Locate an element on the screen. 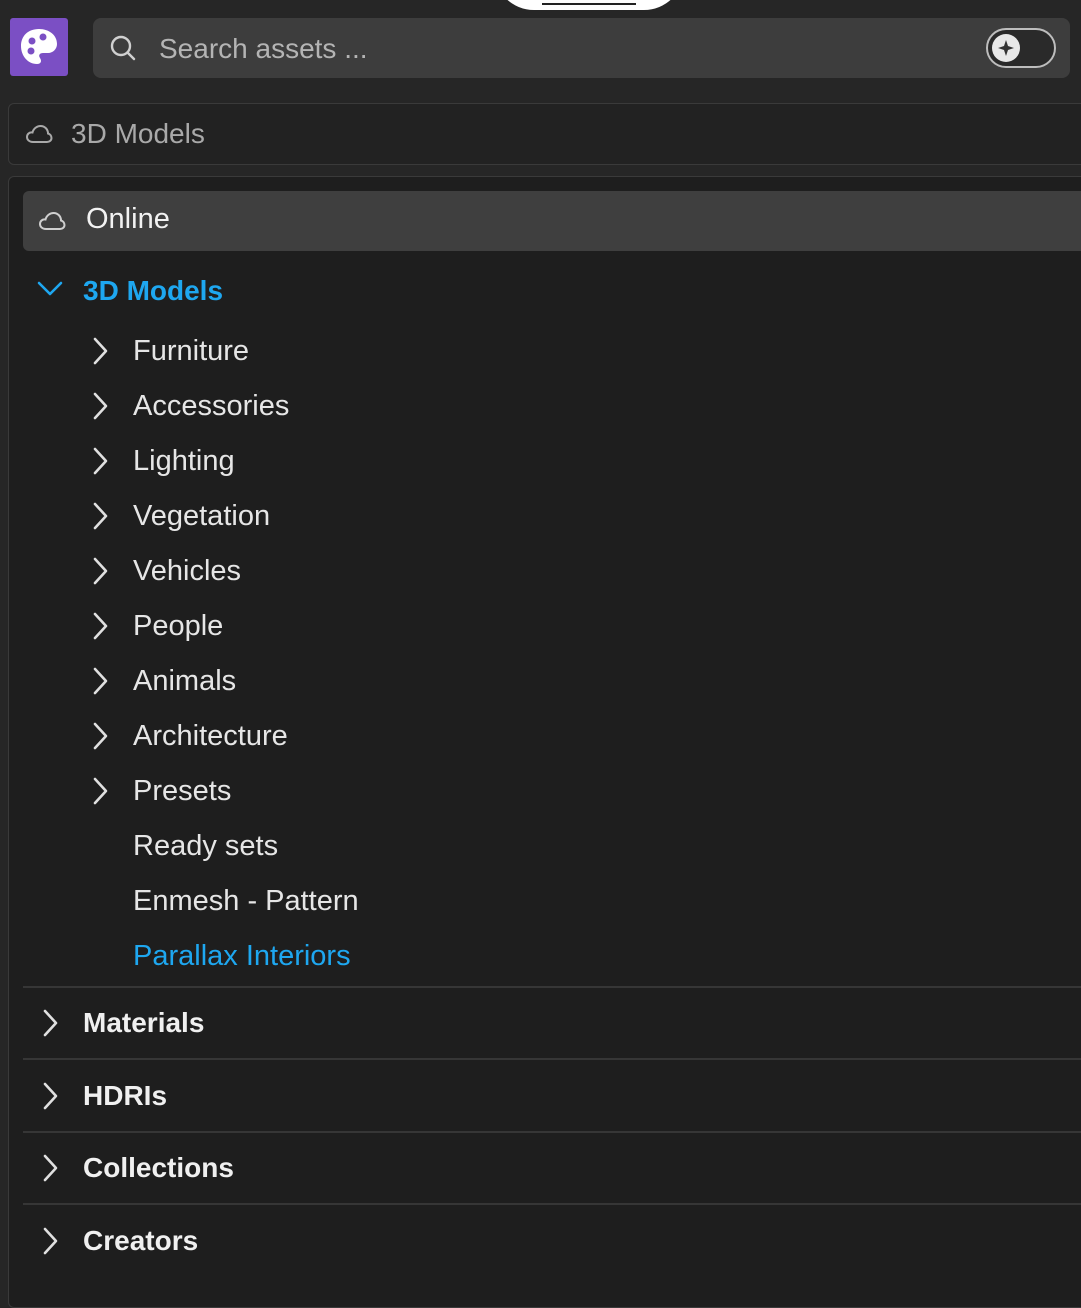  online-source-row: Online is located at coordinates (552, 221).